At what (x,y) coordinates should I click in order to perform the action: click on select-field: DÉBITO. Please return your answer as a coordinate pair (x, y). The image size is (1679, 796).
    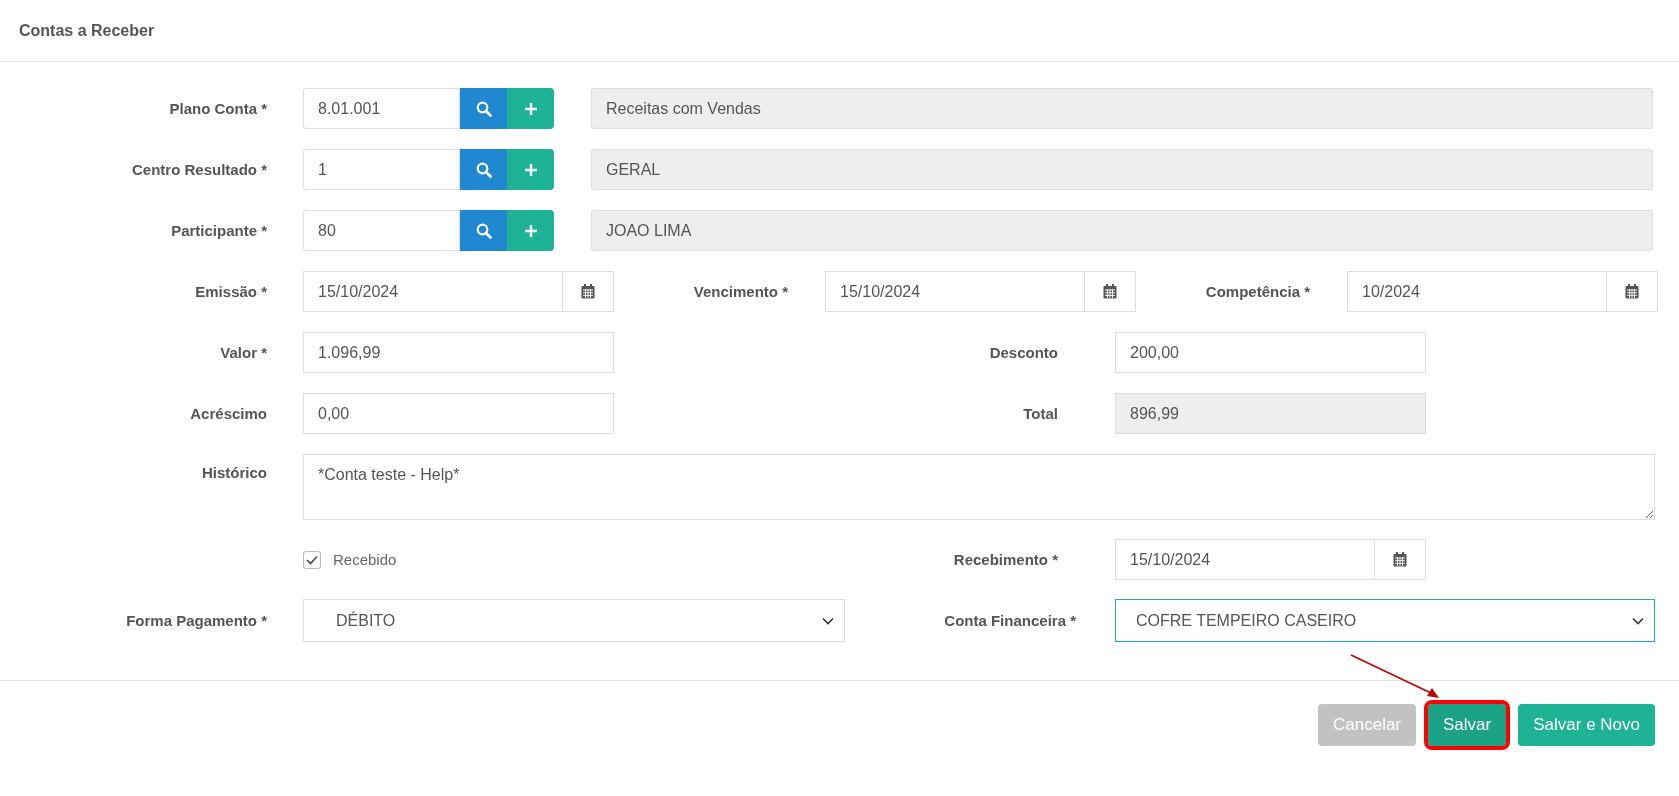
    Looking at the image, I should click on (574, 620).